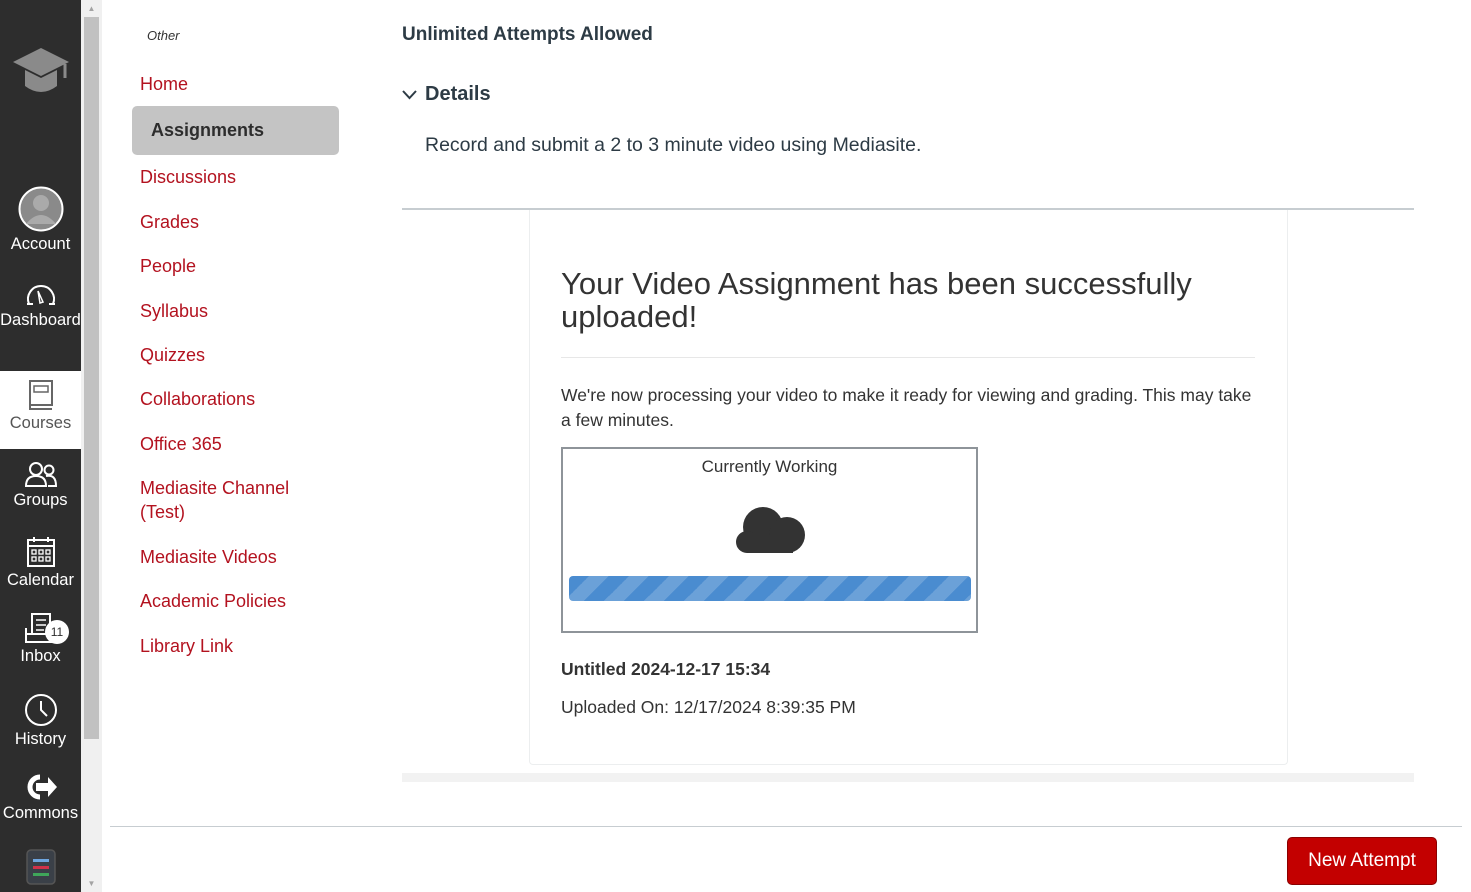 This screenshot has width=1471, height=892. I want to click on gnav-label: Calendar, so click(40, 580).